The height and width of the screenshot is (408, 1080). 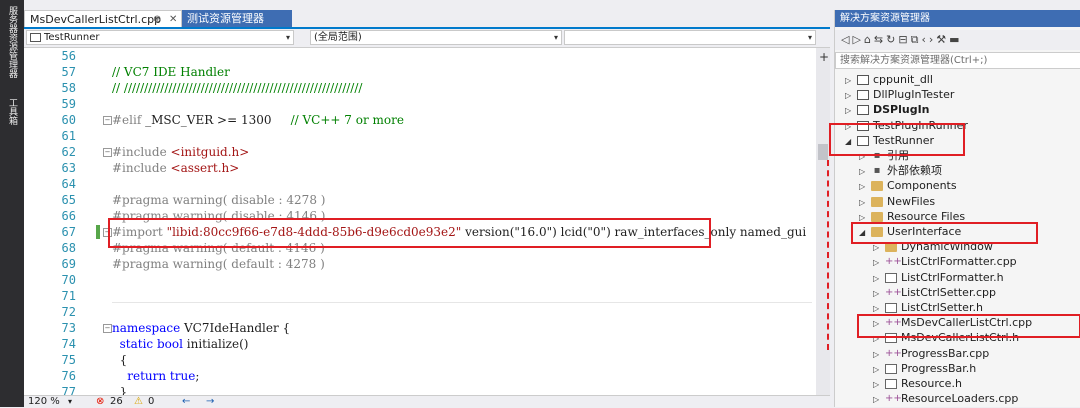 What do you see at coordinates (945, 261) in the screenshot?
I see `tree-item: ▷ ++ListCtrlFormatter.cpp` at bounding box center [945, 261].